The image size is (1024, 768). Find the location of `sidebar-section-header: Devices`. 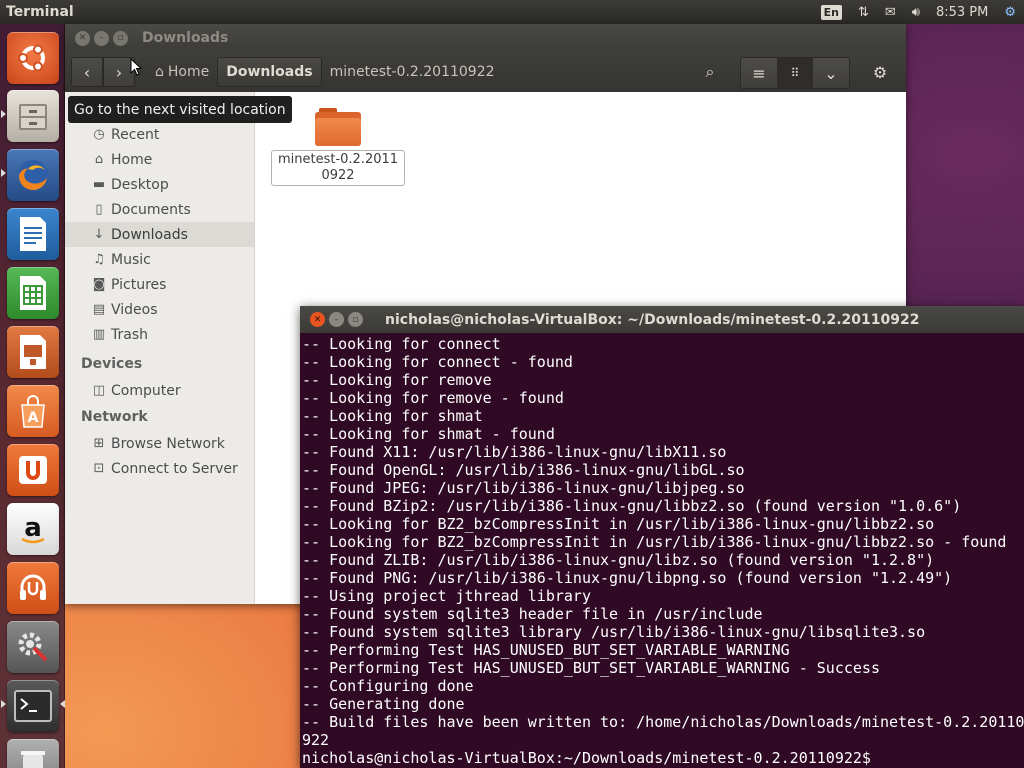

sidebar-section-header: Devices is located at coordinates (112, 364).